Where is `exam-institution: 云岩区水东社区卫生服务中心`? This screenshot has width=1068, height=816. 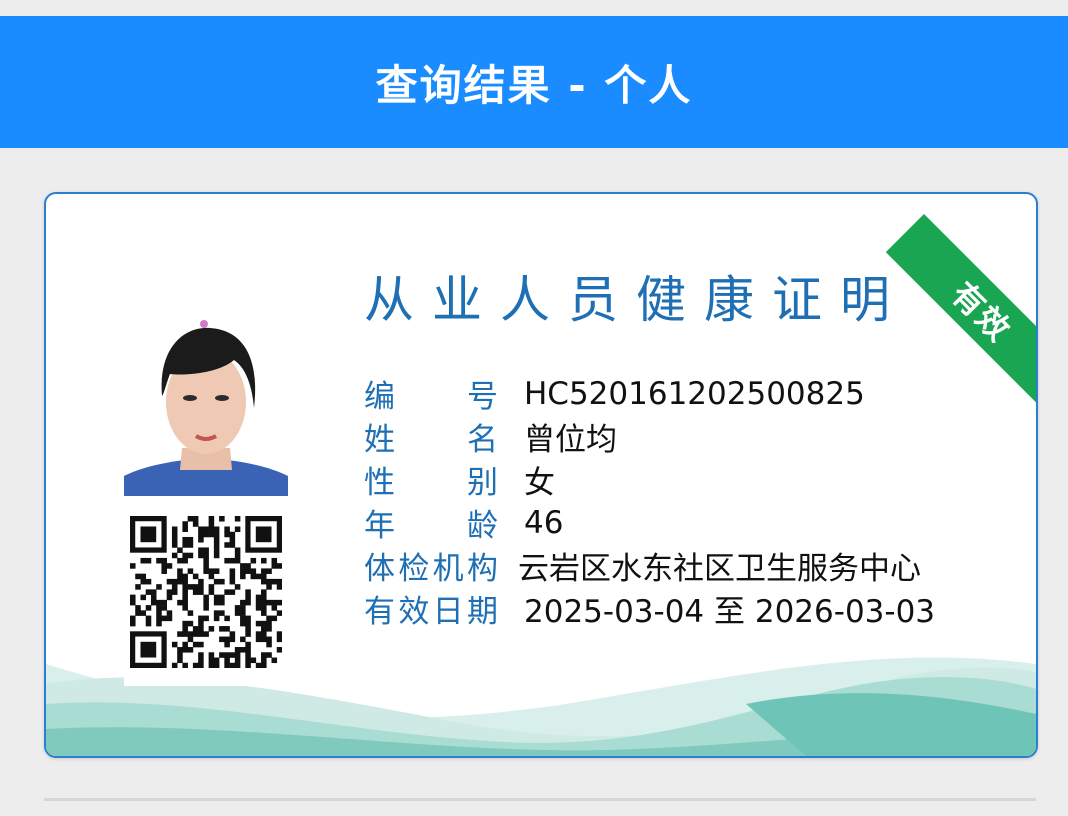 exam-institution: 云岩区水东社区卫生服务中心 is located at coordinates (719, 569).